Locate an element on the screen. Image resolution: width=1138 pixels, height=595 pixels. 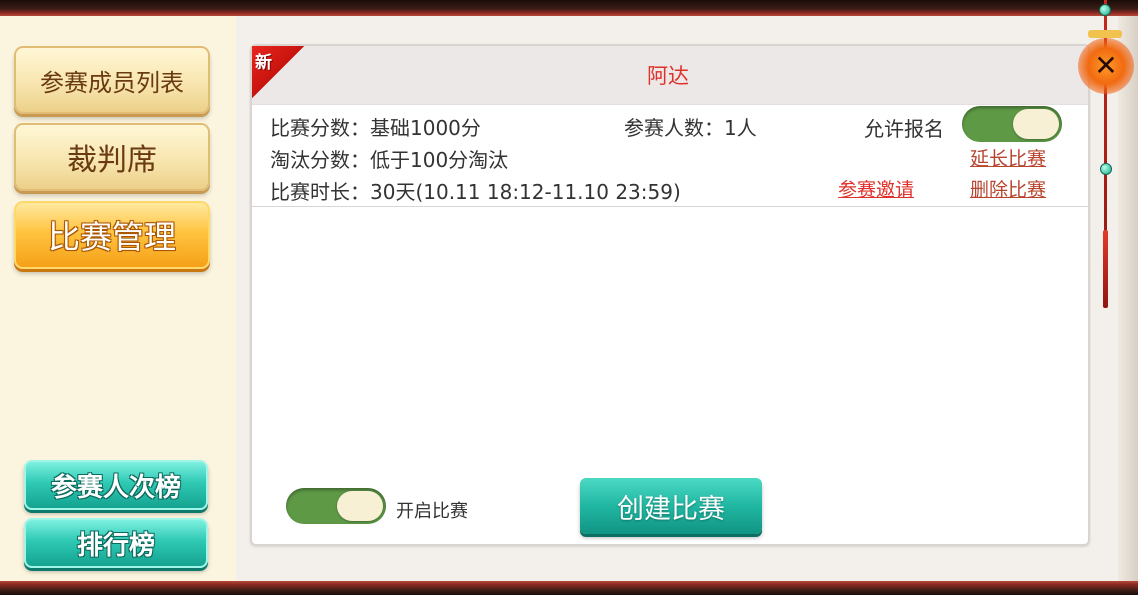
invite-link: 参赛邀请 is located at coordinates (876, 188).